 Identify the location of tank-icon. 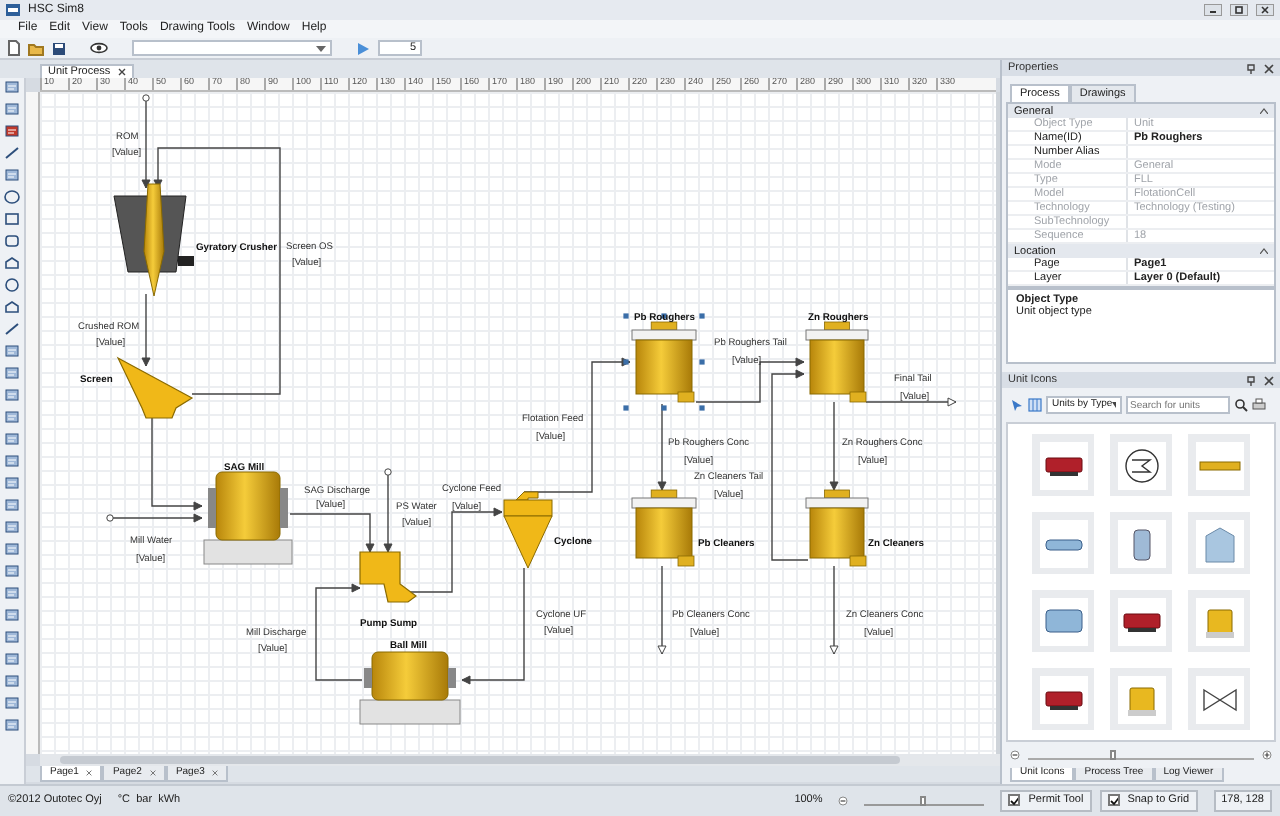
(1063, 621).